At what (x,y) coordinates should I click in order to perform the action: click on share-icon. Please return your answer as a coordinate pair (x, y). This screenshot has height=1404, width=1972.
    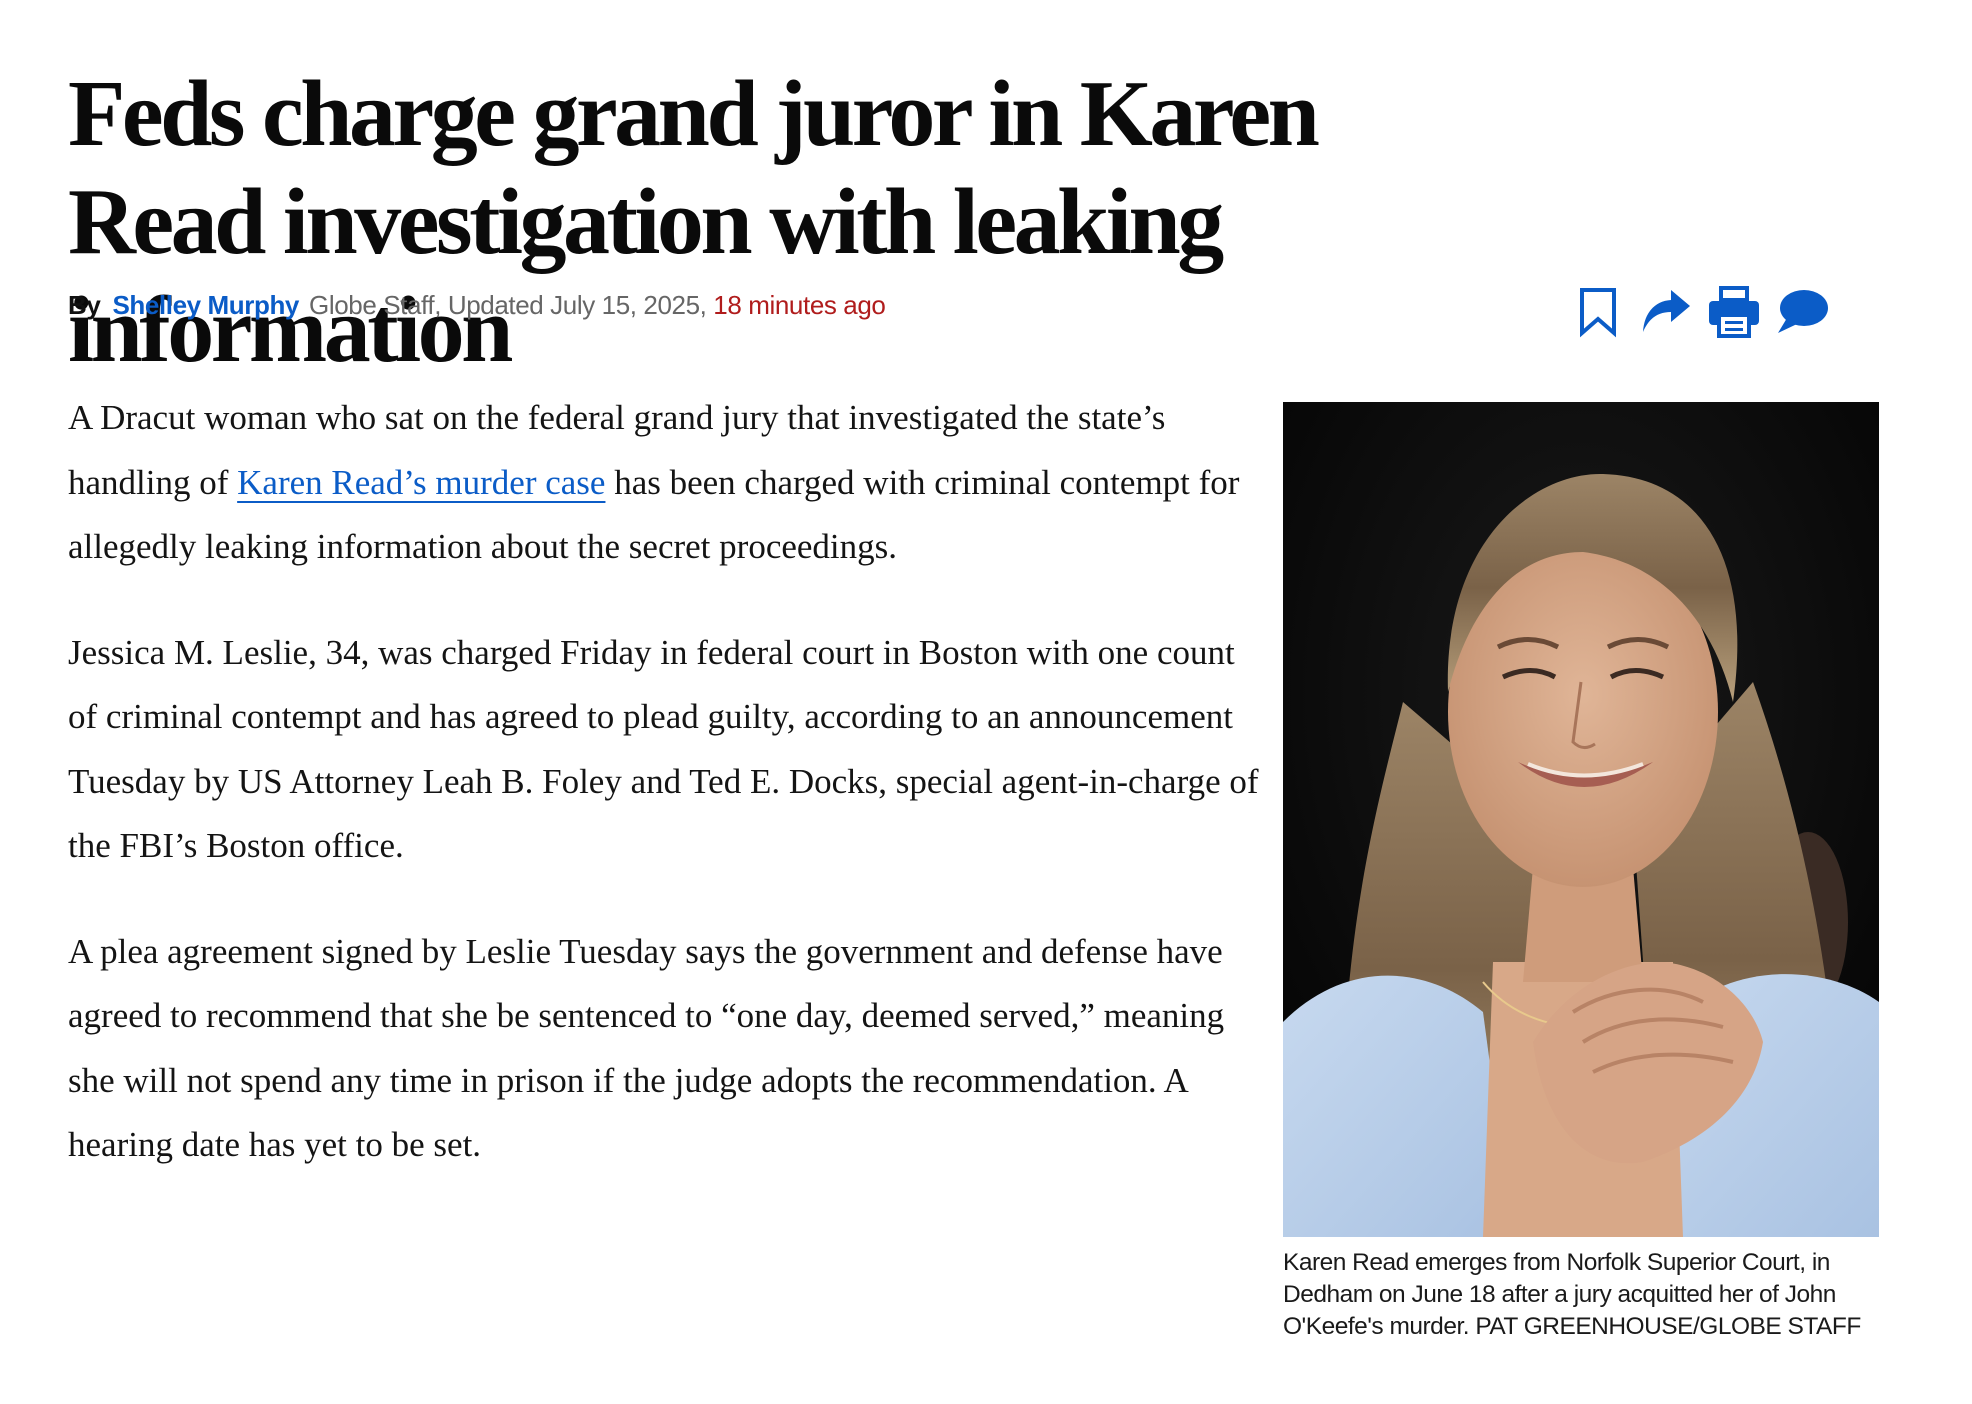
    Looking at the image, I should click on (1666, 311).